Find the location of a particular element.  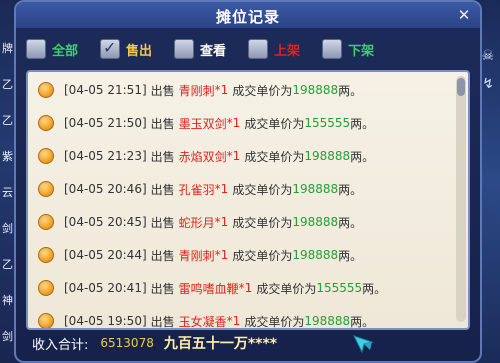

background-icon: ↯ is located at coordinates (488, 84).